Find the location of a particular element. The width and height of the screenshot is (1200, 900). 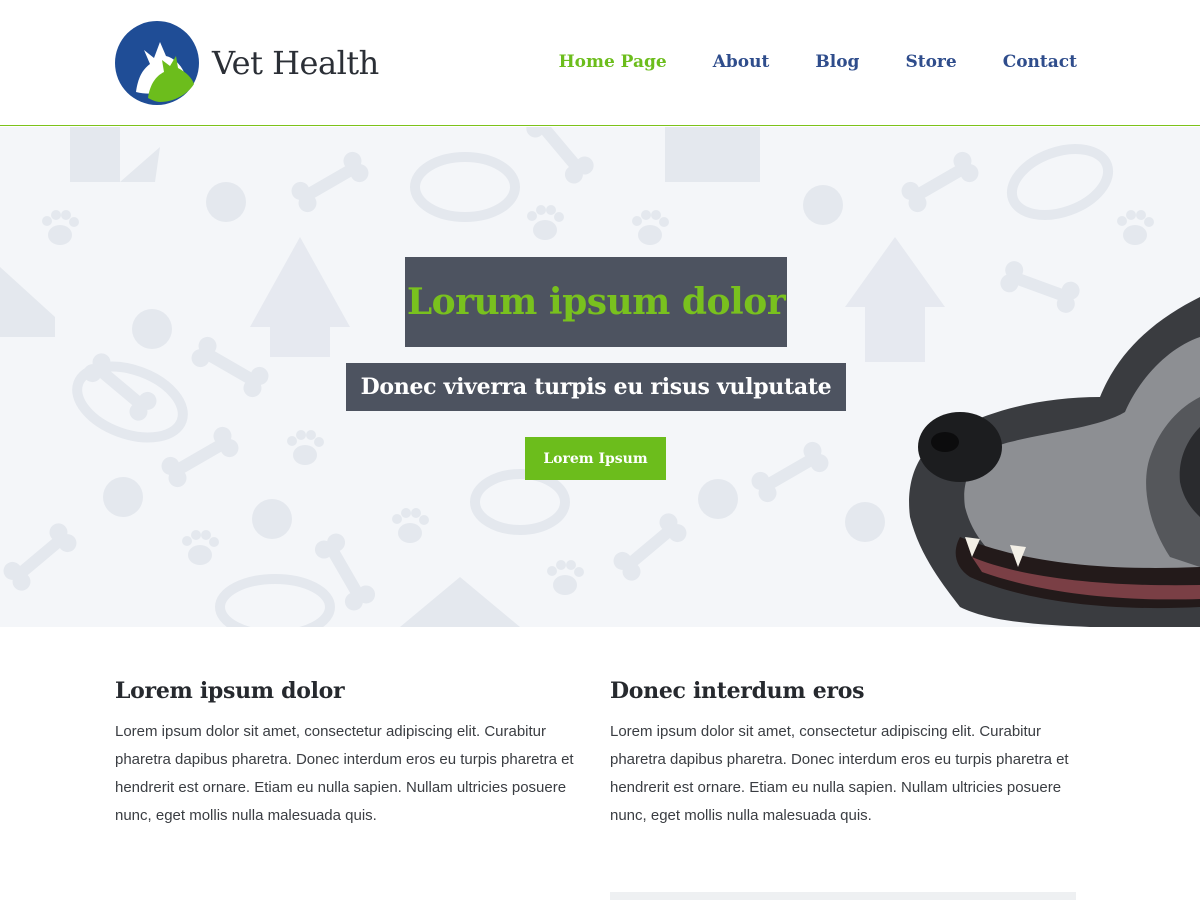

hero-subtitle-box: Donec viverra turpis eu risus vulputate is located at coordinates (596, 387).